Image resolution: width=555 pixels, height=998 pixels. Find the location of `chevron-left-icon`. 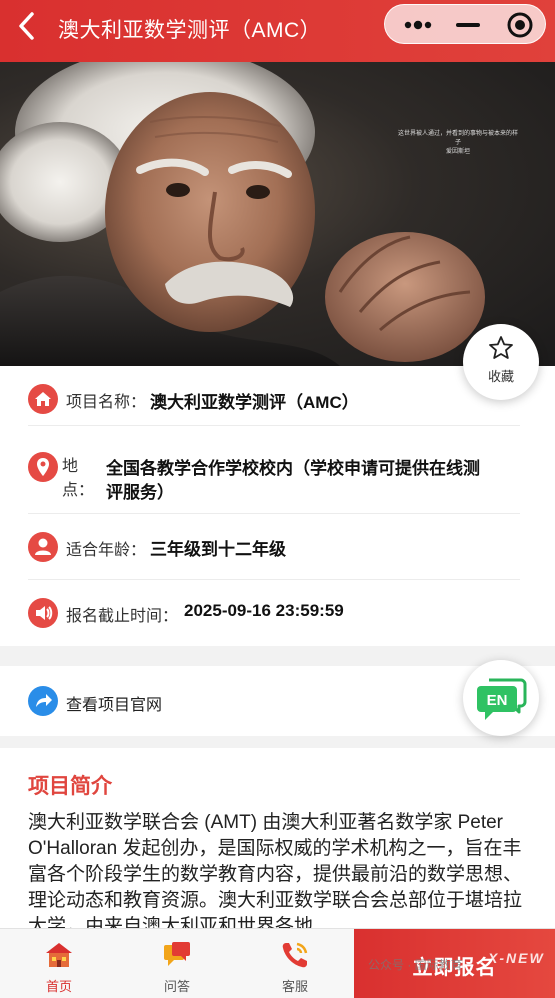

chevron-left-icon is located at coordinates (26, 26).